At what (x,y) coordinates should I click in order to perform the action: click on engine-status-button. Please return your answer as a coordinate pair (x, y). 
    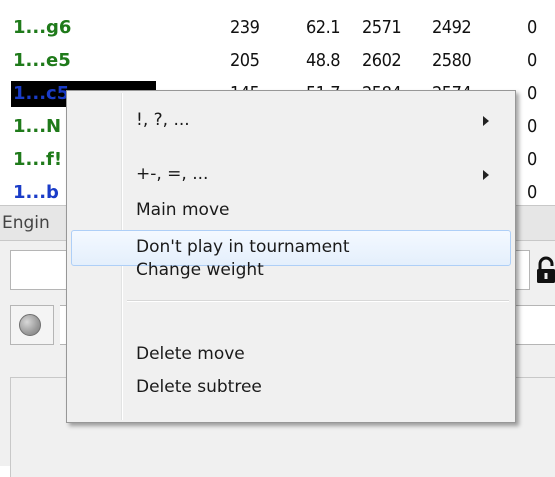
    Looking at the image, I should click on (32, 325).